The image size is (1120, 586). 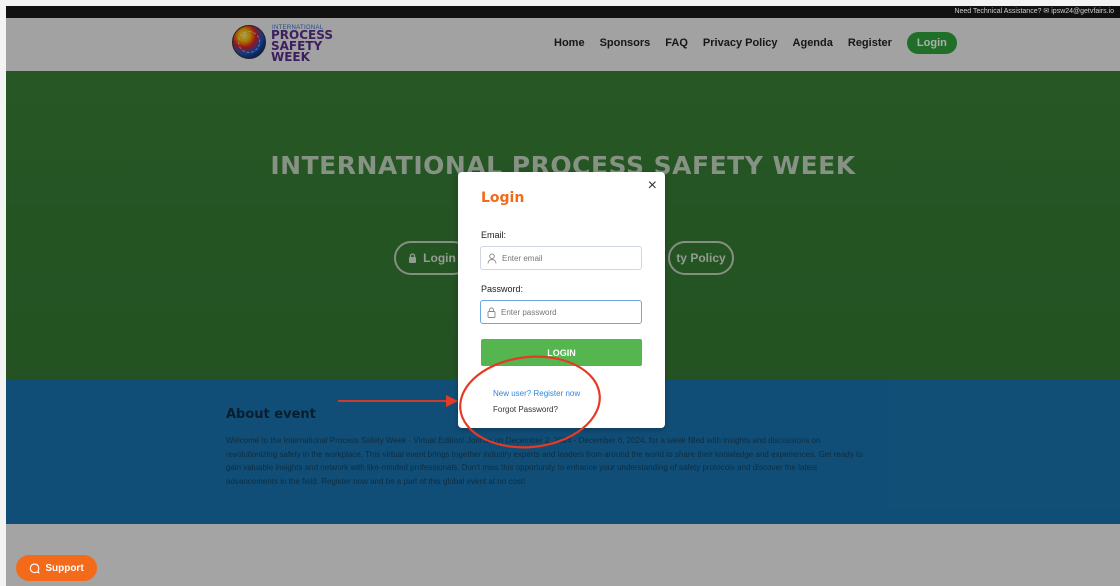 I want to click on user-icon, so click(x=492, y=258).